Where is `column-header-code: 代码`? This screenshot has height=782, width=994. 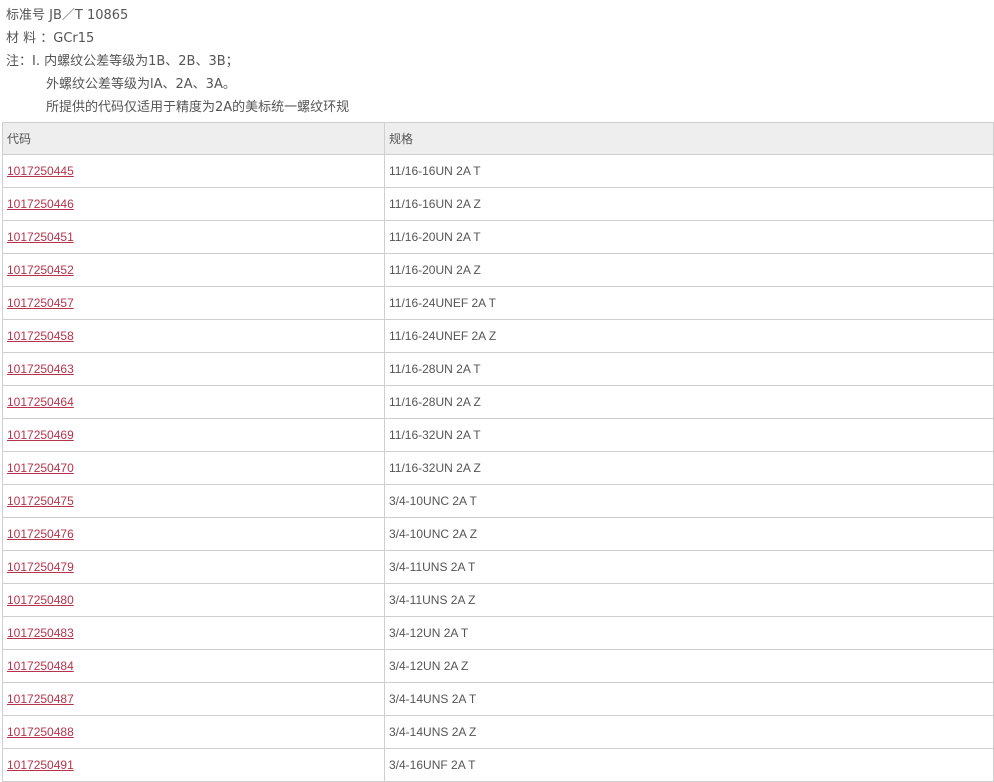 column-header-code: 代码 is located at coordinates (193, 138).